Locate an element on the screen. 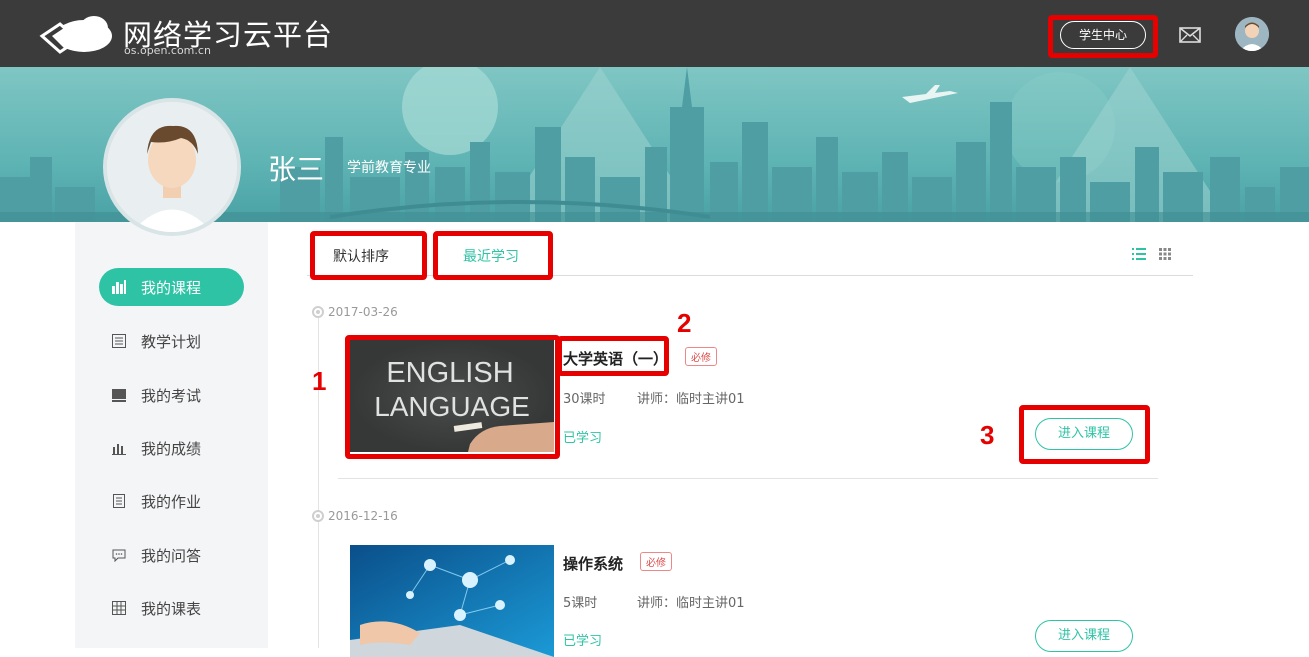  course-thumbnail: ENGLISH LANGUAGE is located at coordinates (452, 396).